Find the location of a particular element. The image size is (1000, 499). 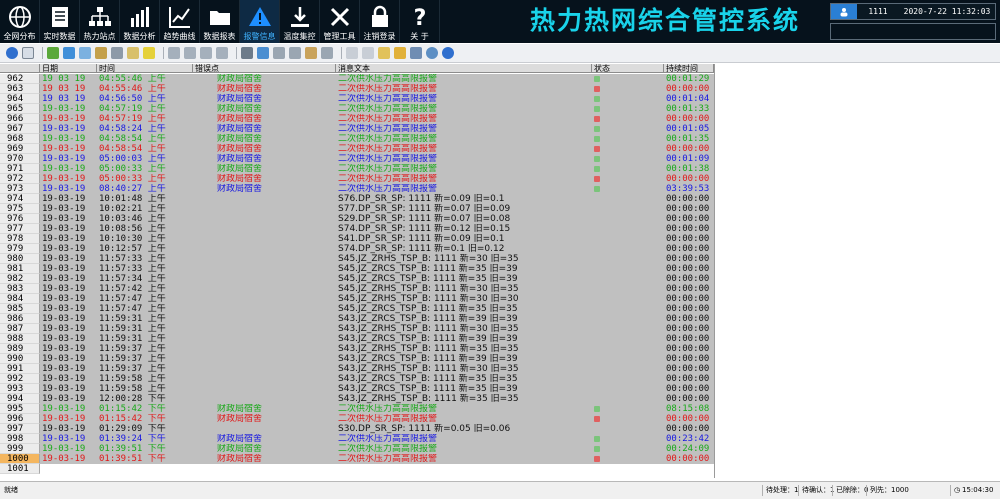

last-page-icon is located at coordinates (222, 53).